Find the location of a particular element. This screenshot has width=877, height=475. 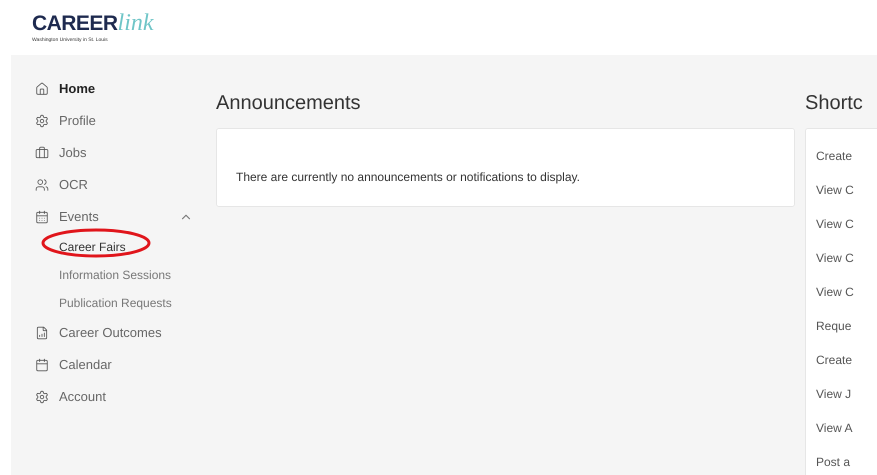

sidebar-item: Home is located at coordinates (118, 89).